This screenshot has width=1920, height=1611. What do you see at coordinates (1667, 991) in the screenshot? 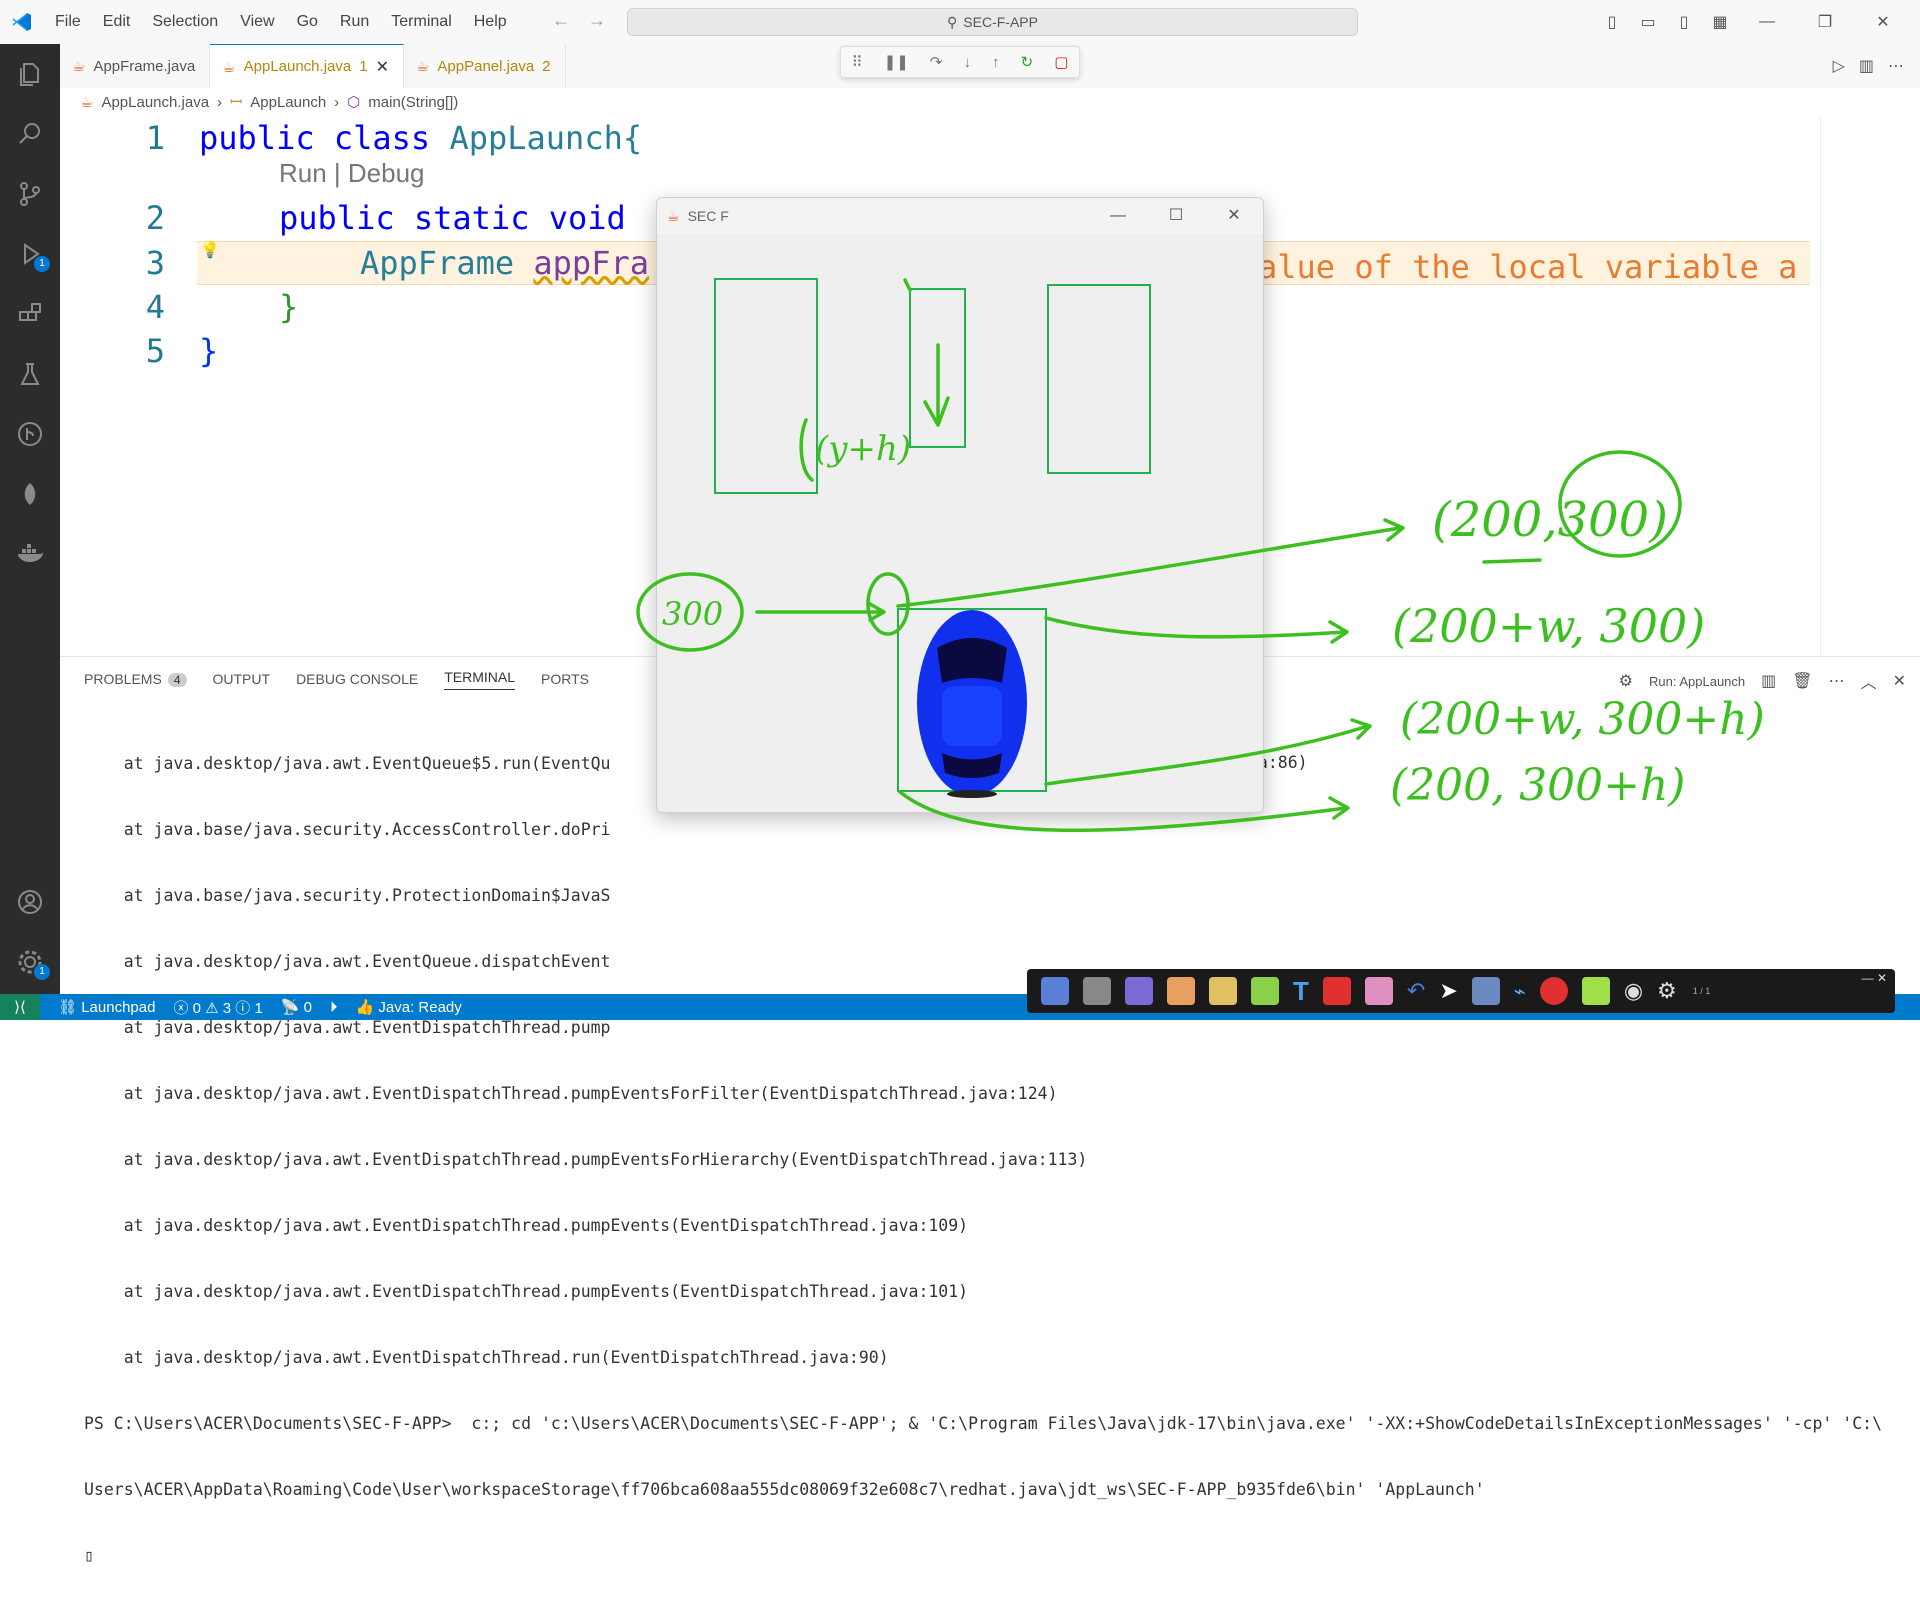
I see `settings-gear-icon: ⚙` at bounding box center [1667, 991].